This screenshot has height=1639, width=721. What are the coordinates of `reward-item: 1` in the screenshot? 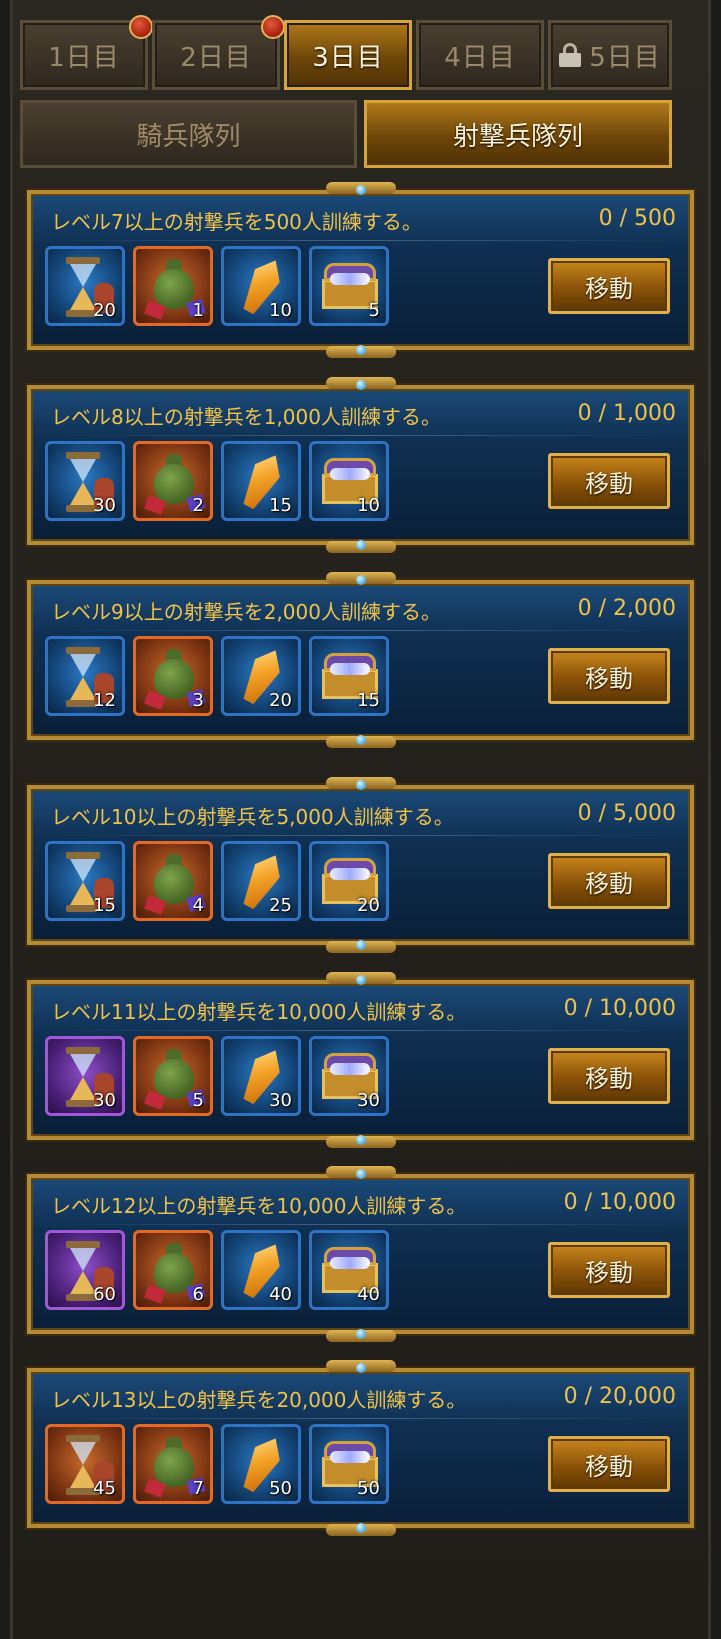 It's located at (173, 286).